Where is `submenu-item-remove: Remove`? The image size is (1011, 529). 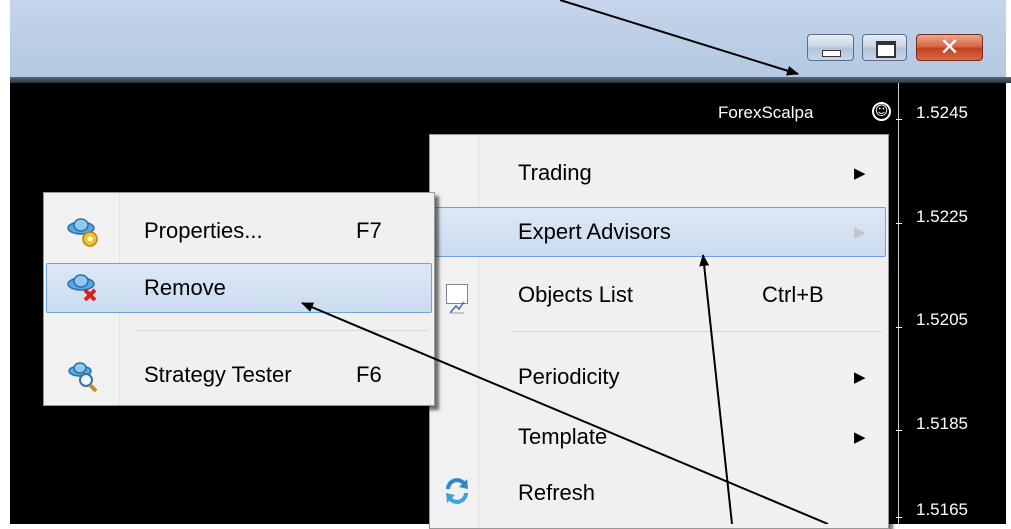
submenu-item-remove: Remove is located at coordinates (239, 288).